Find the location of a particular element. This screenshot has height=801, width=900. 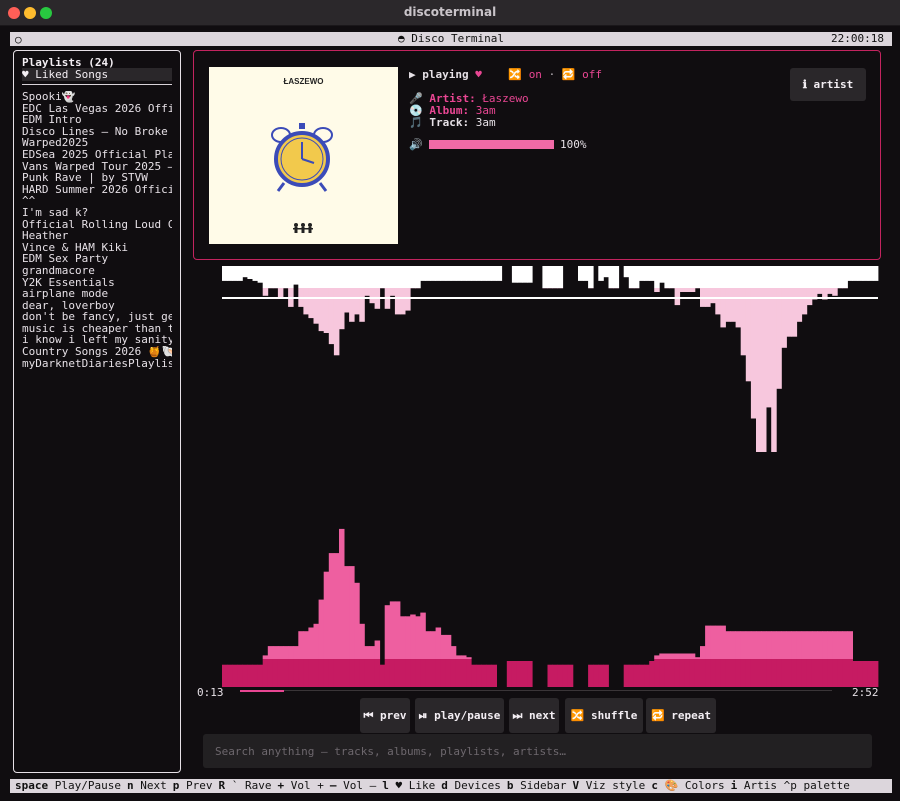

sidebar-item-playlist: Warped2025 is located at coordinates (97, 143).